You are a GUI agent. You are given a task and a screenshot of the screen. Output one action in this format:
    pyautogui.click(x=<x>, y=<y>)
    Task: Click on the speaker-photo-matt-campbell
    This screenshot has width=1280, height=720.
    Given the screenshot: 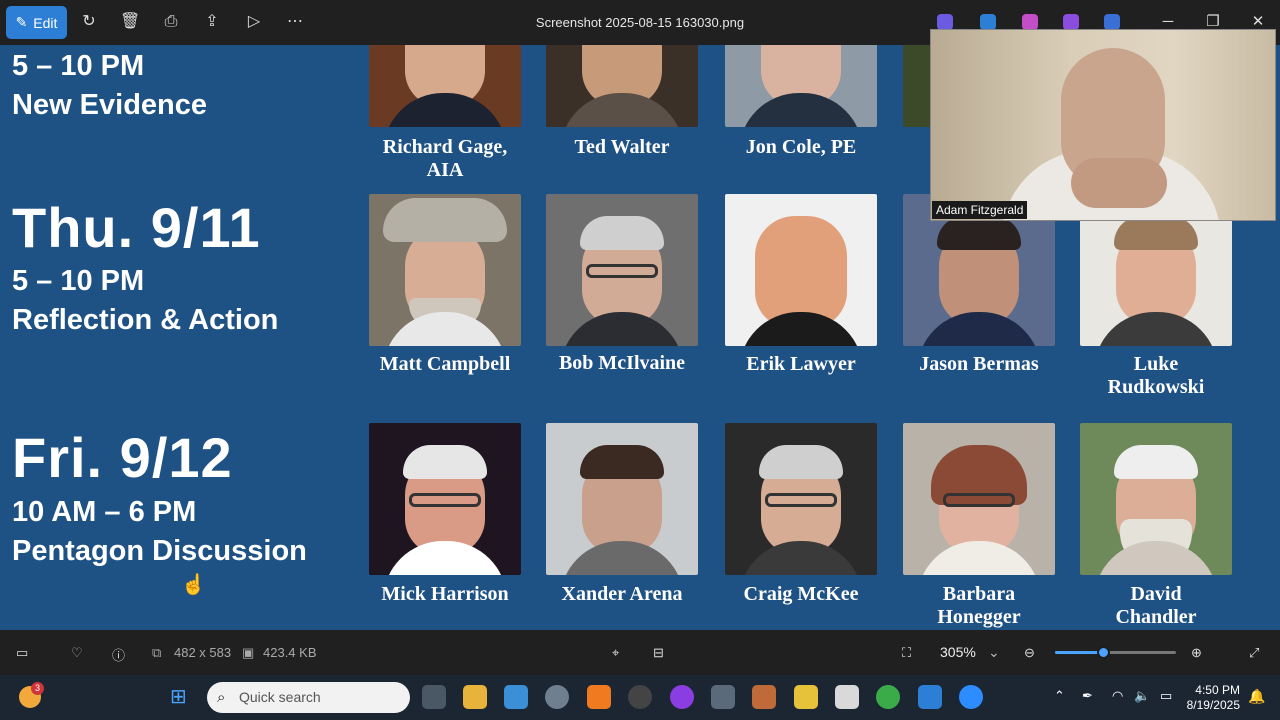 What is the action you would take?
    pyautogui.click(x=445, y=270)
    